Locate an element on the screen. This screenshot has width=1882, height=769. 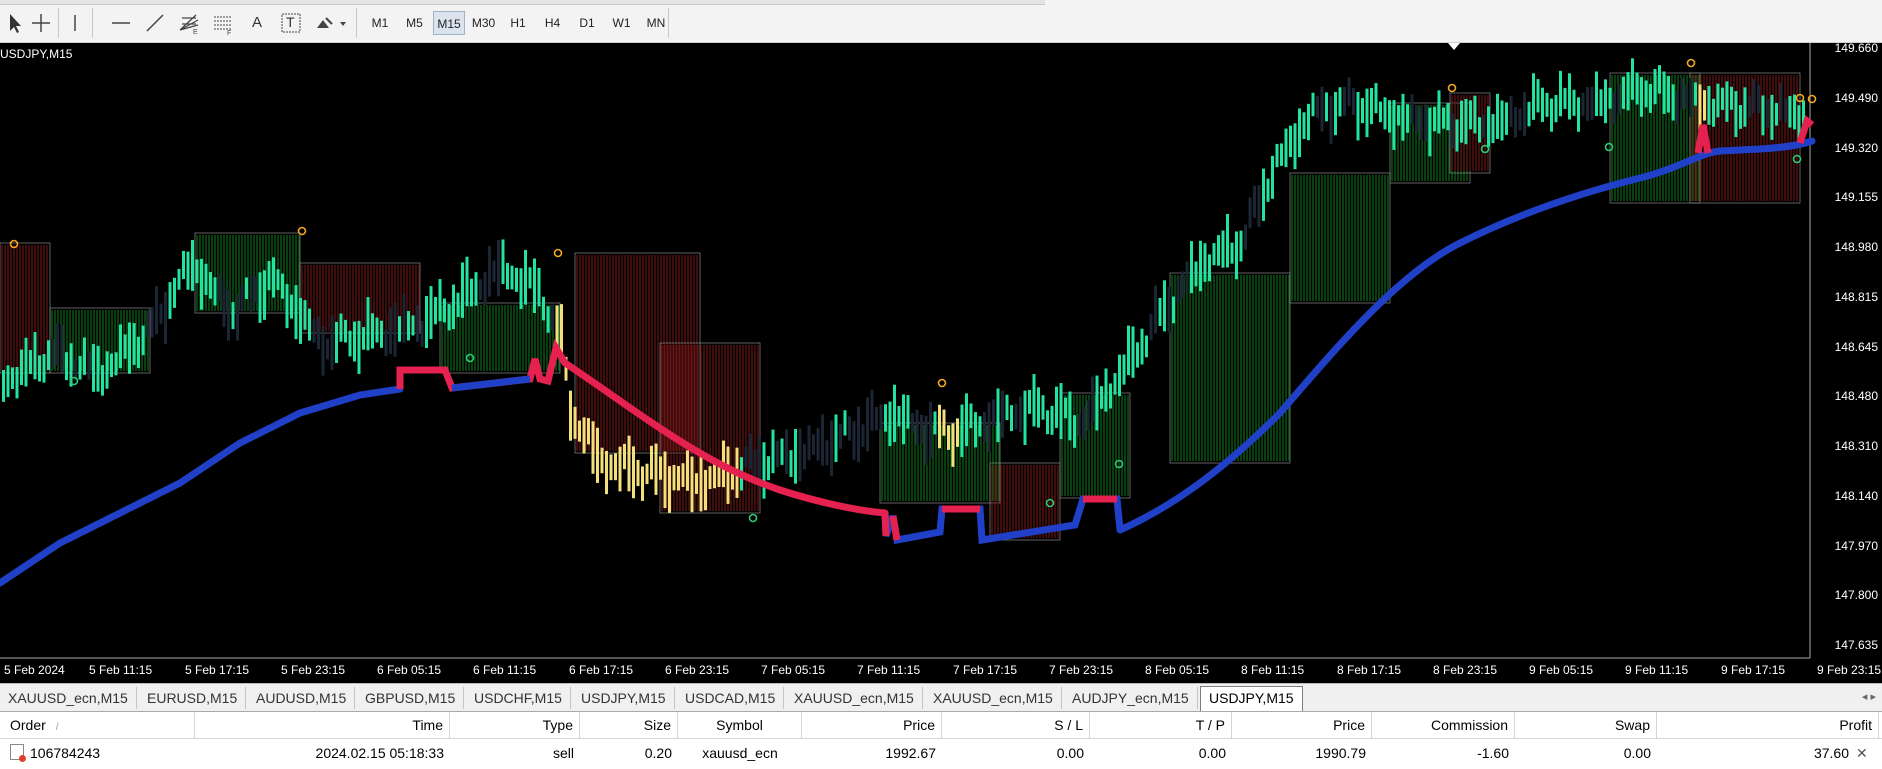
cursor-icon is located at coordinates (15, 23).